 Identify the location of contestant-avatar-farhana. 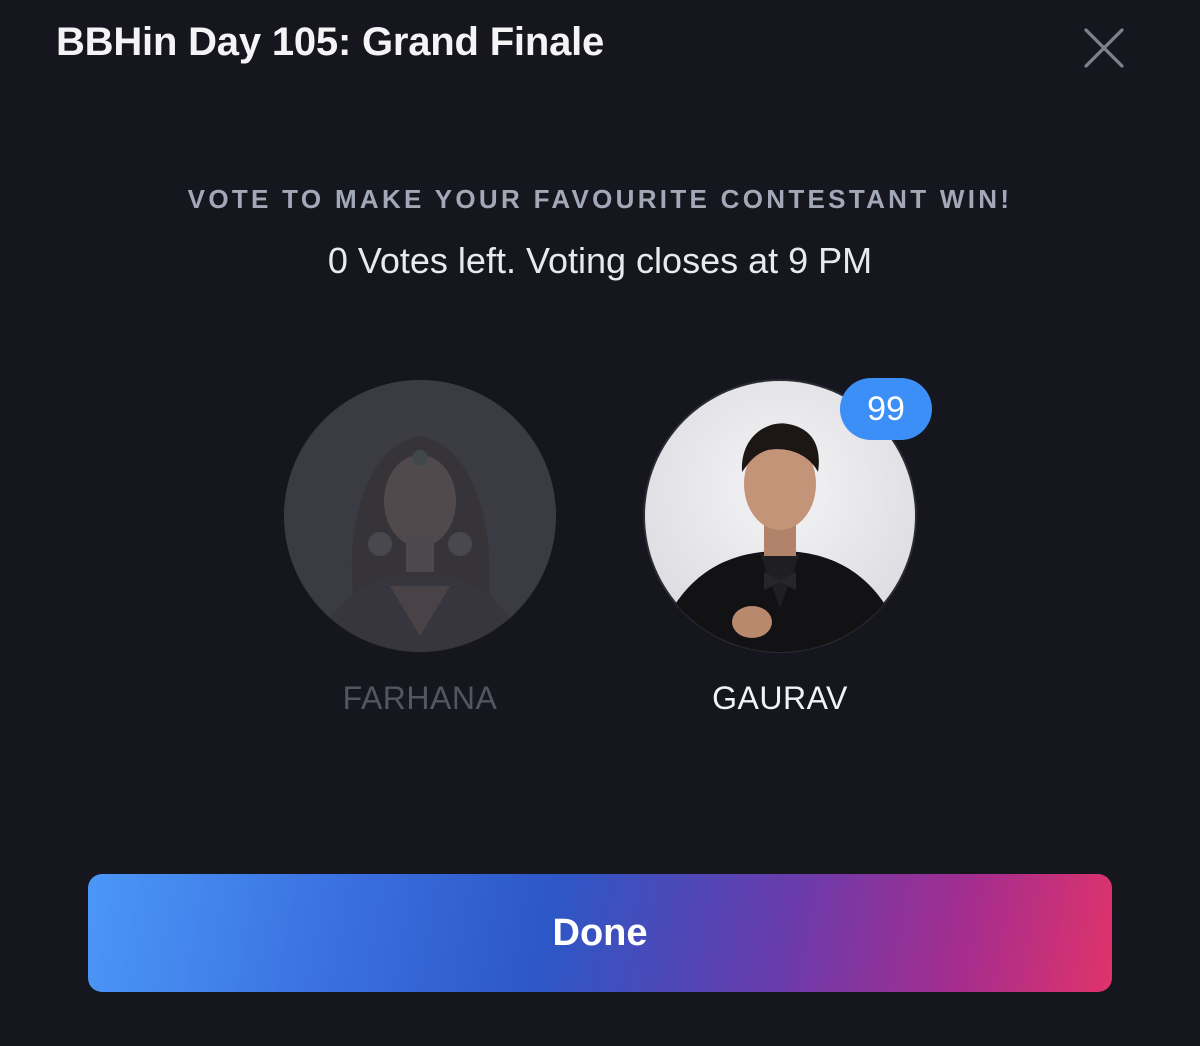
(420, 516).